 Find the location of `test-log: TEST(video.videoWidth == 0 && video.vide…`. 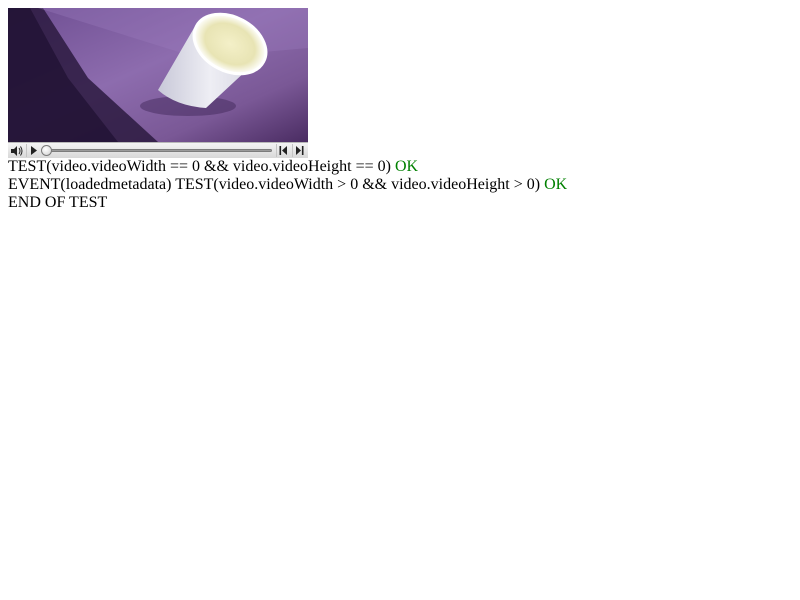

test-log: TEST(video.videoWidth == 0 && video.vide… is located at coordinates (287, 185).